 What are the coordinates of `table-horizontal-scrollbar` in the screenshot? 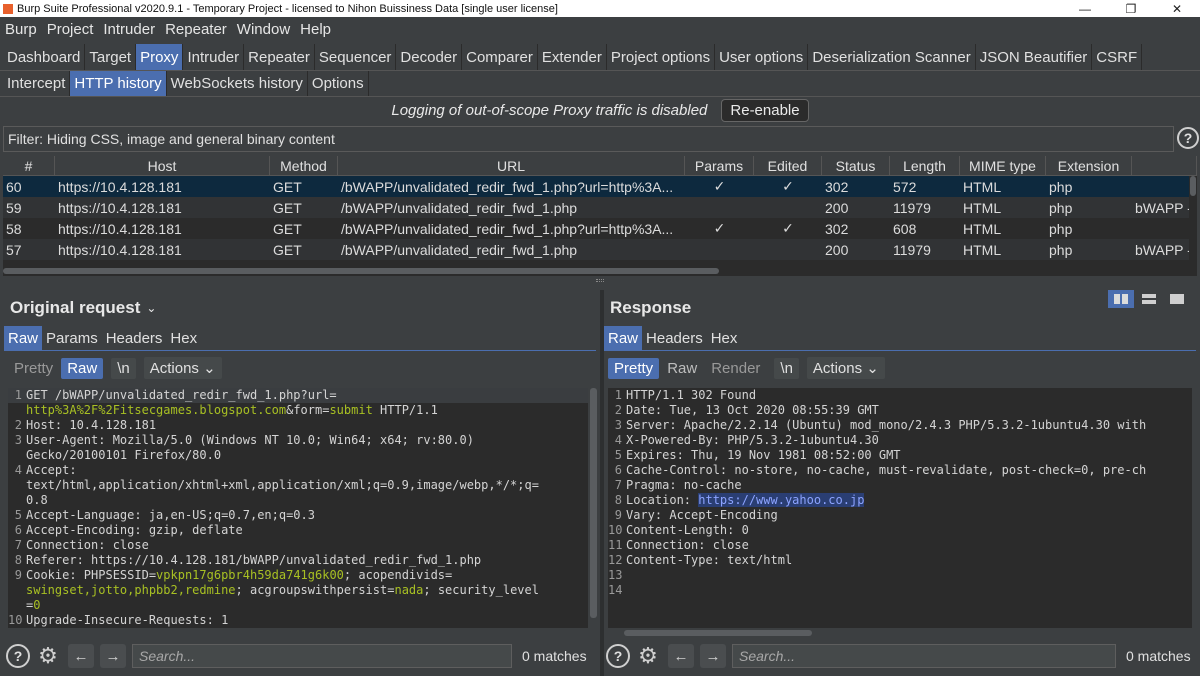 It's located at (361, 271).